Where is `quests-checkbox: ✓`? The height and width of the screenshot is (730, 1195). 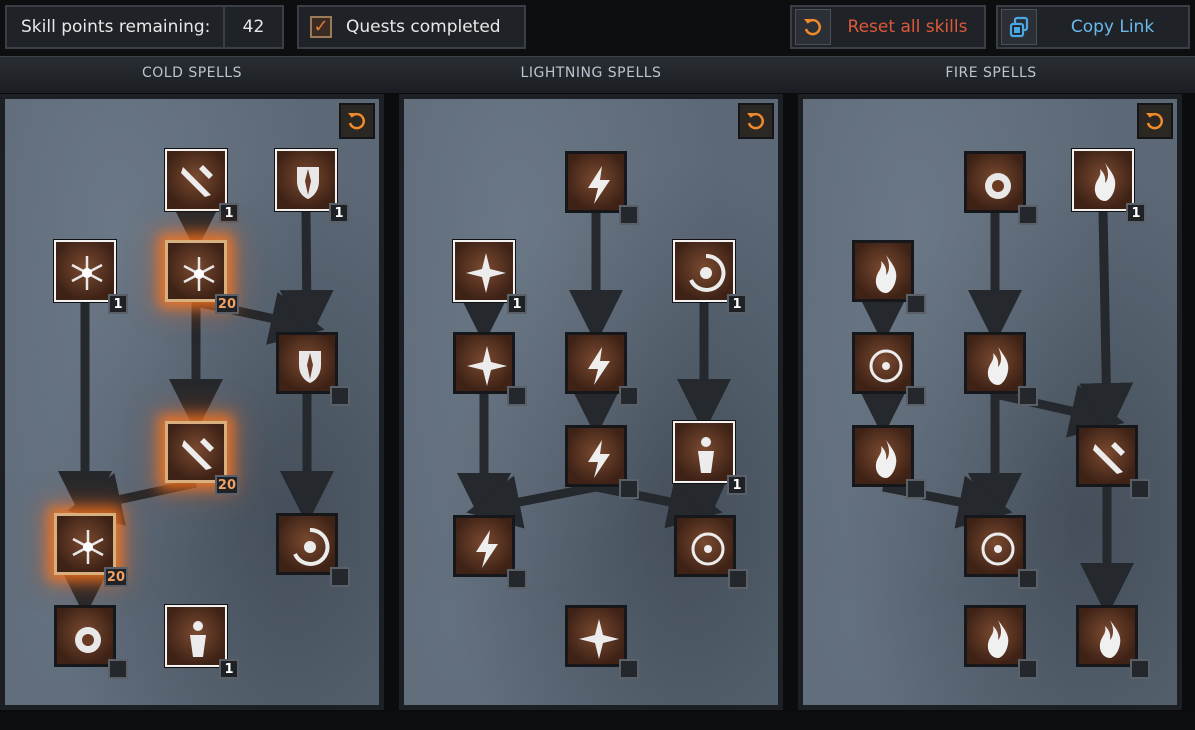 quests-checkbox: ✓ is located at coordinates (321, 27).